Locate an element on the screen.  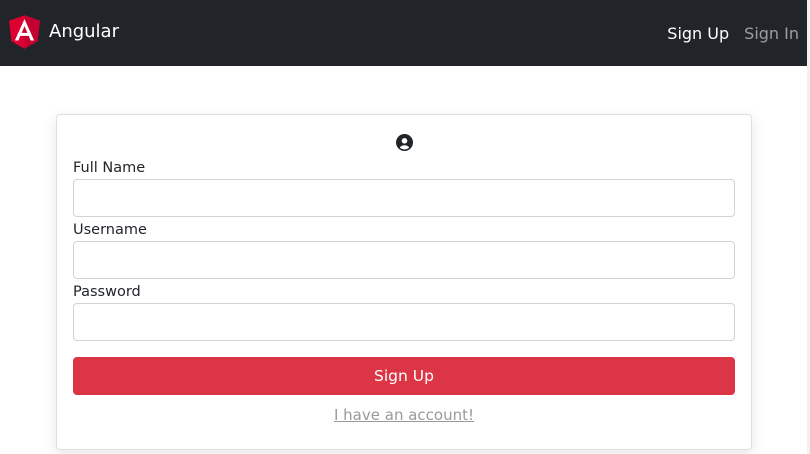
full-name-input is located at coordinates (404, 198).